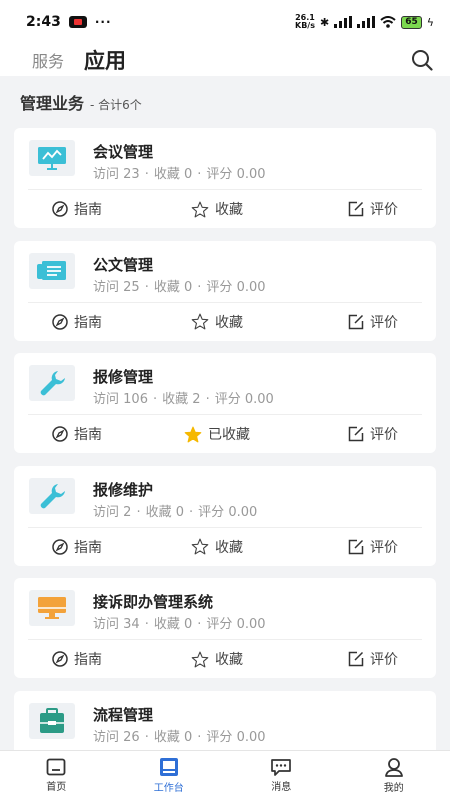 The width and height of the screenshot is (450, 800). I want to click on tab-service: 服务, so click(48, 60).